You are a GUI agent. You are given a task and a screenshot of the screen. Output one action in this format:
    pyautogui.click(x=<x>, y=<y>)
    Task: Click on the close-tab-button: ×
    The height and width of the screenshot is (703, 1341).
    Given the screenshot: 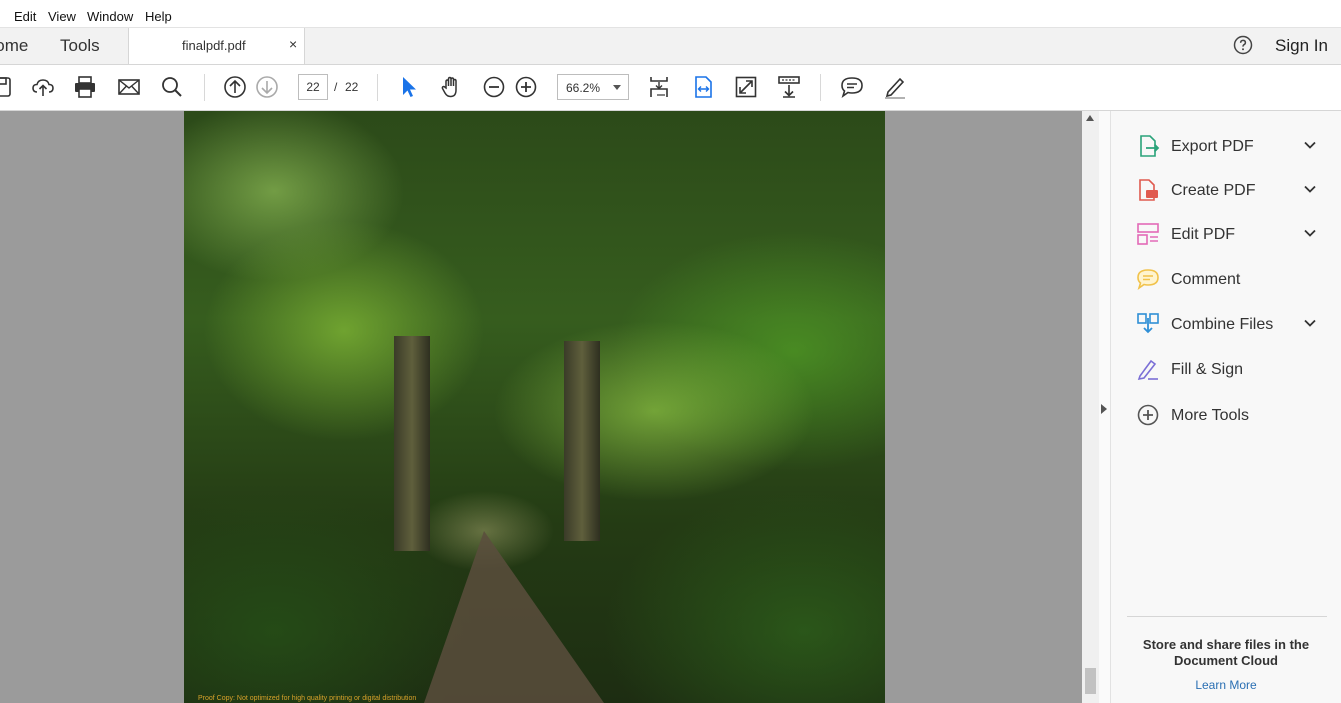 What is the action you would take?
    pyautogui.click(x=293, y=44)
    